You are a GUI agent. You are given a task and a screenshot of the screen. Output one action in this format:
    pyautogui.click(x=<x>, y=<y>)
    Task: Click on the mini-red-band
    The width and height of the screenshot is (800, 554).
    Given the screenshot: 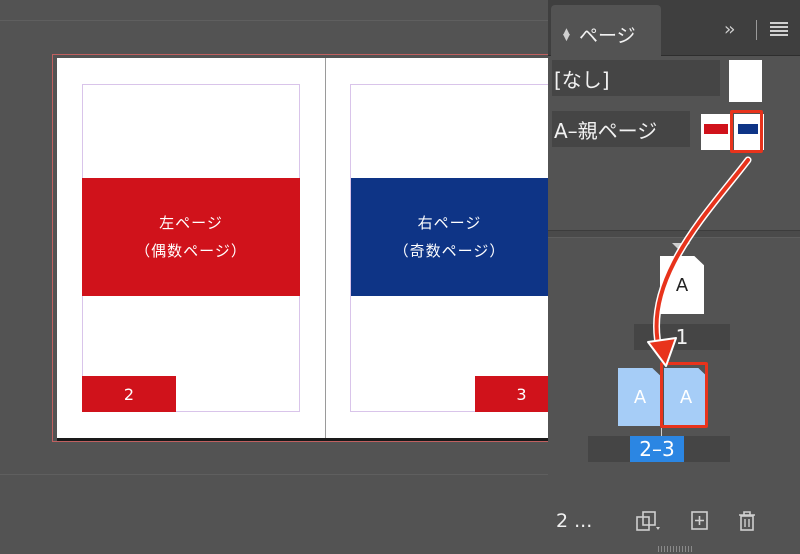 What is the action you would take?
    pyautogui.click(x=716, y=129)
    